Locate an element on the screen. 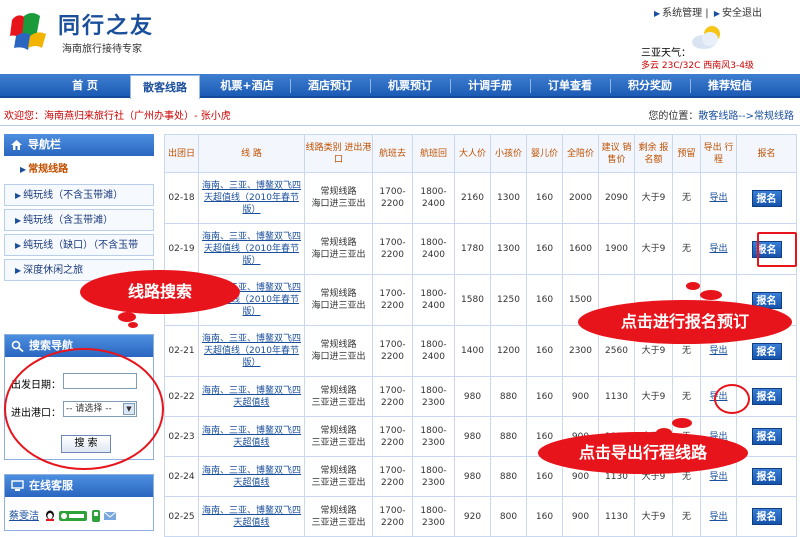 Image resolution: width=800 pixels, height=537 pixels. nav-flight-hotel: 机票+酒店 is located at coordinates (247, 86).